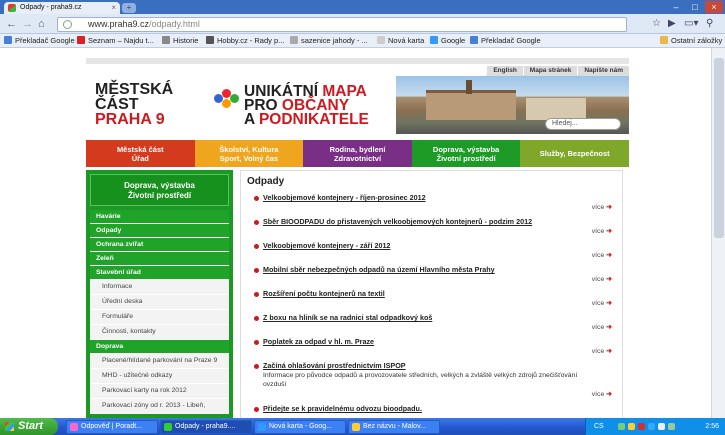  What do you see at coordinates (266, 181) in the screenshot?
I see `page-title: Odpady` at bounding box center [266, 181].